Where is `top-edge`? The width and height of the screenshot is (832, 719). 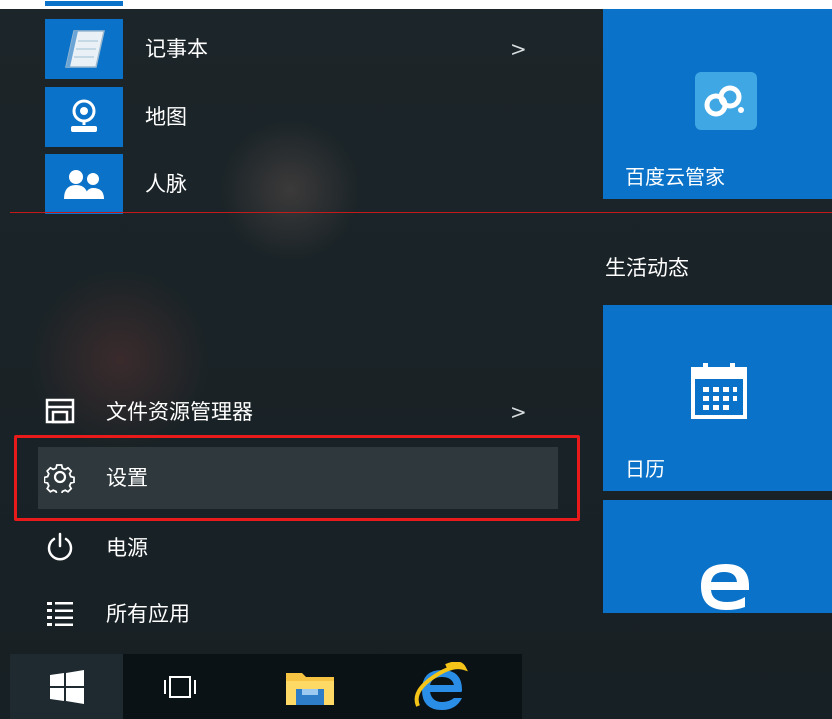
top-edge is located at coordinates (416, 4).